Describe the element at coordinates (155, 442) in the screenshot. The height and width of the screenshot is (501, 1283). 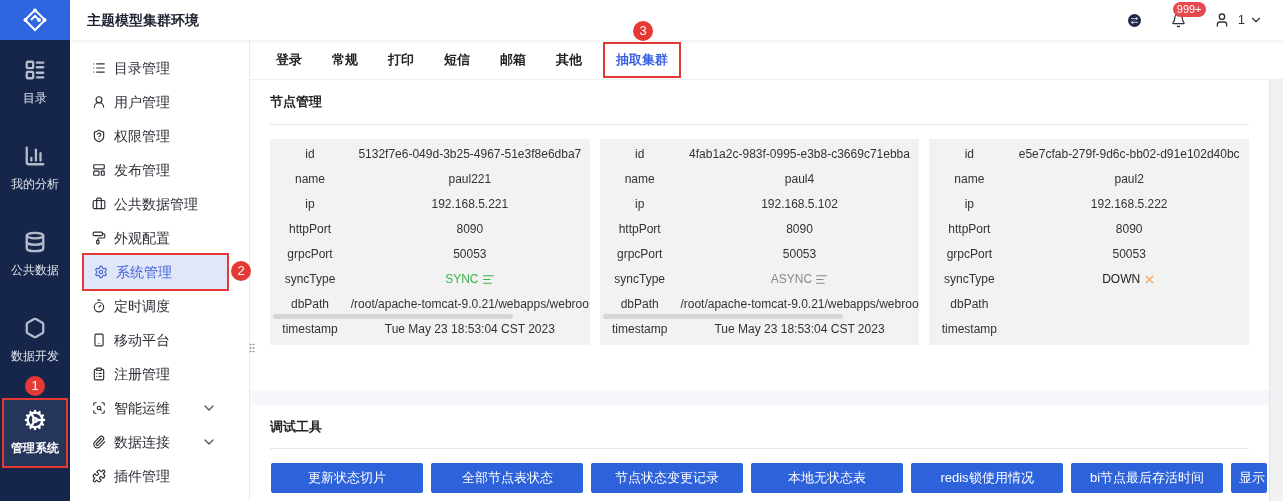
I see `menu-item: 数据连接` at that location.